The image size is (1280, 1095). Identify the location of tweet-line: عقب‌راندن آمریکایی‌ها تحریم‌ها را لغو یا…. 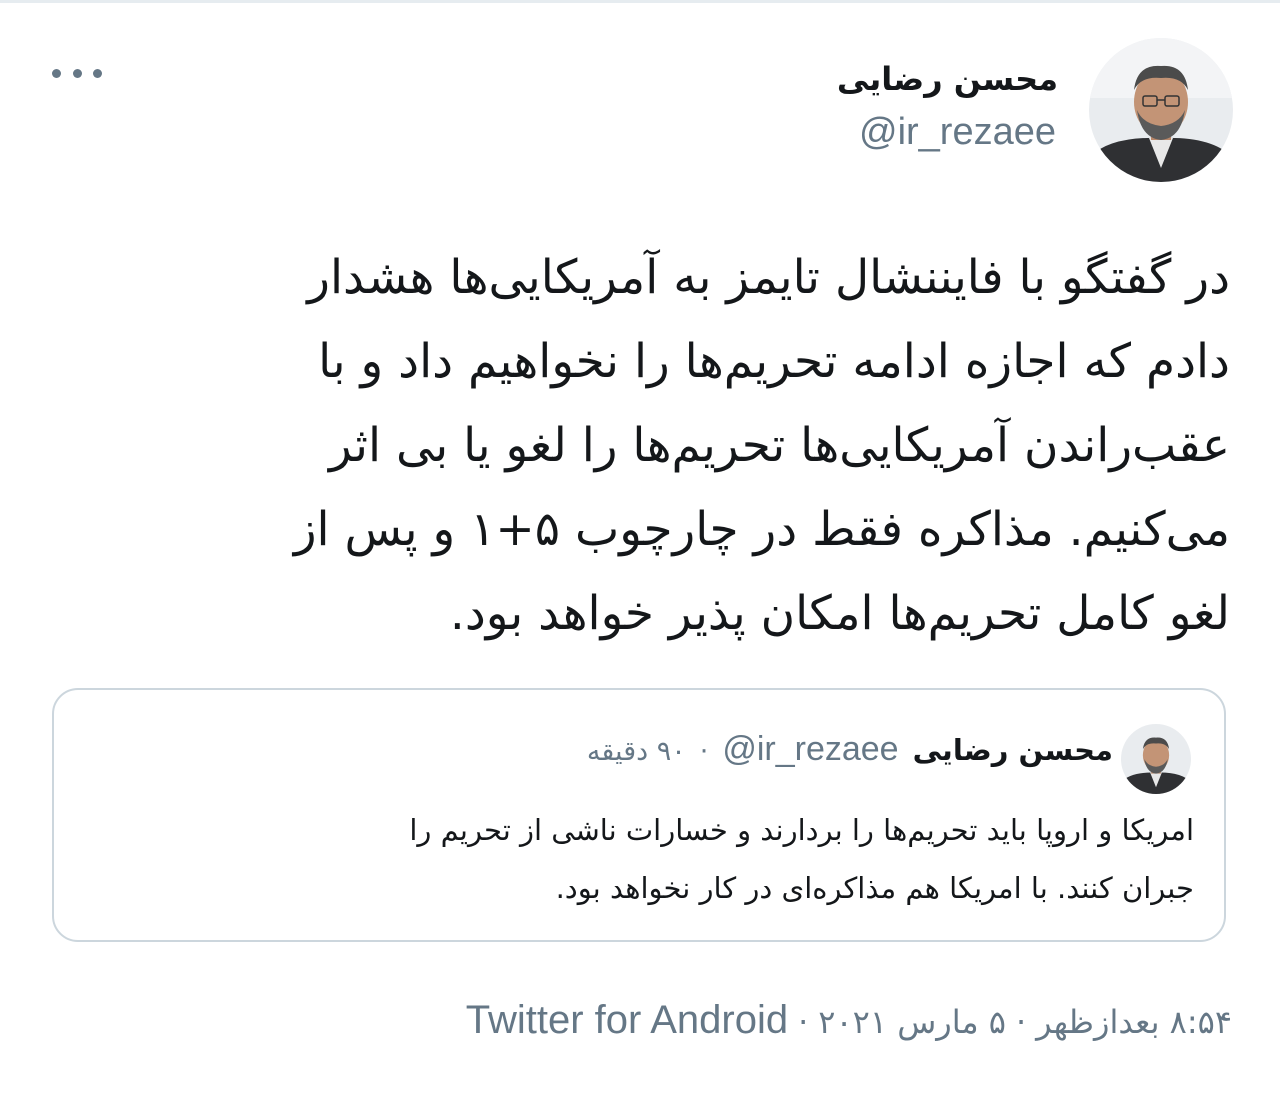
(779, 445).